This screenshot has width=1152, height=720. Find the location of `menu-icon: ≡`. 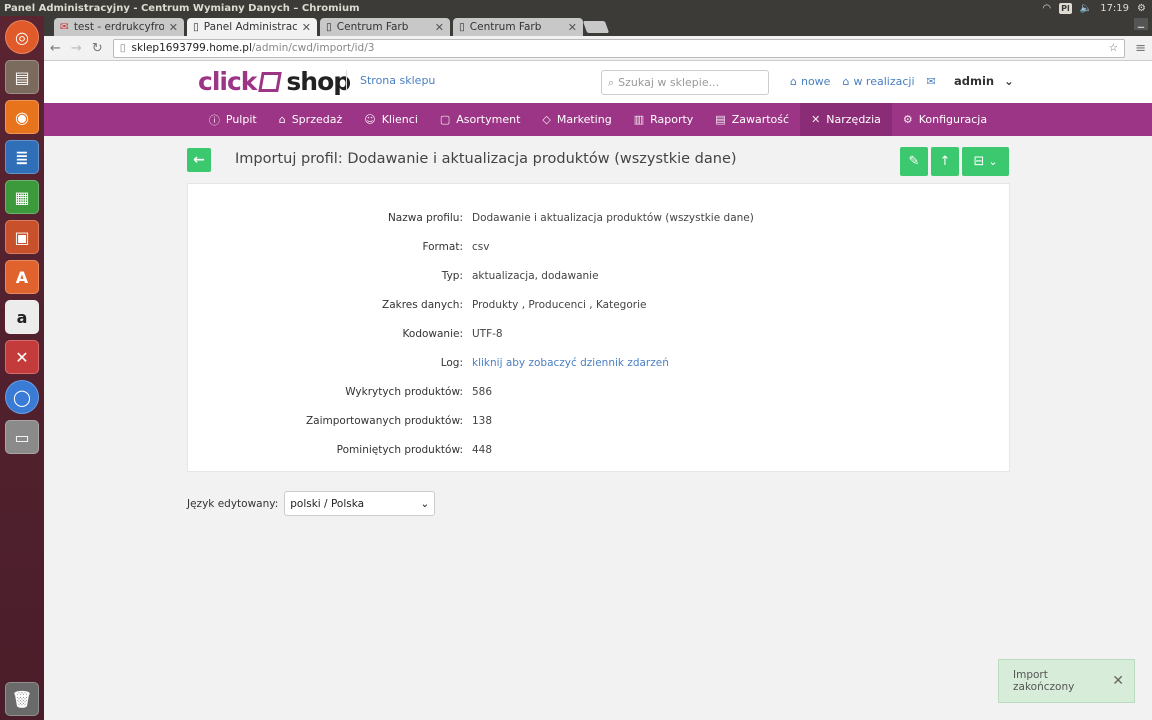

menu-icon: ≡ is located at coordinates (1140, 48).